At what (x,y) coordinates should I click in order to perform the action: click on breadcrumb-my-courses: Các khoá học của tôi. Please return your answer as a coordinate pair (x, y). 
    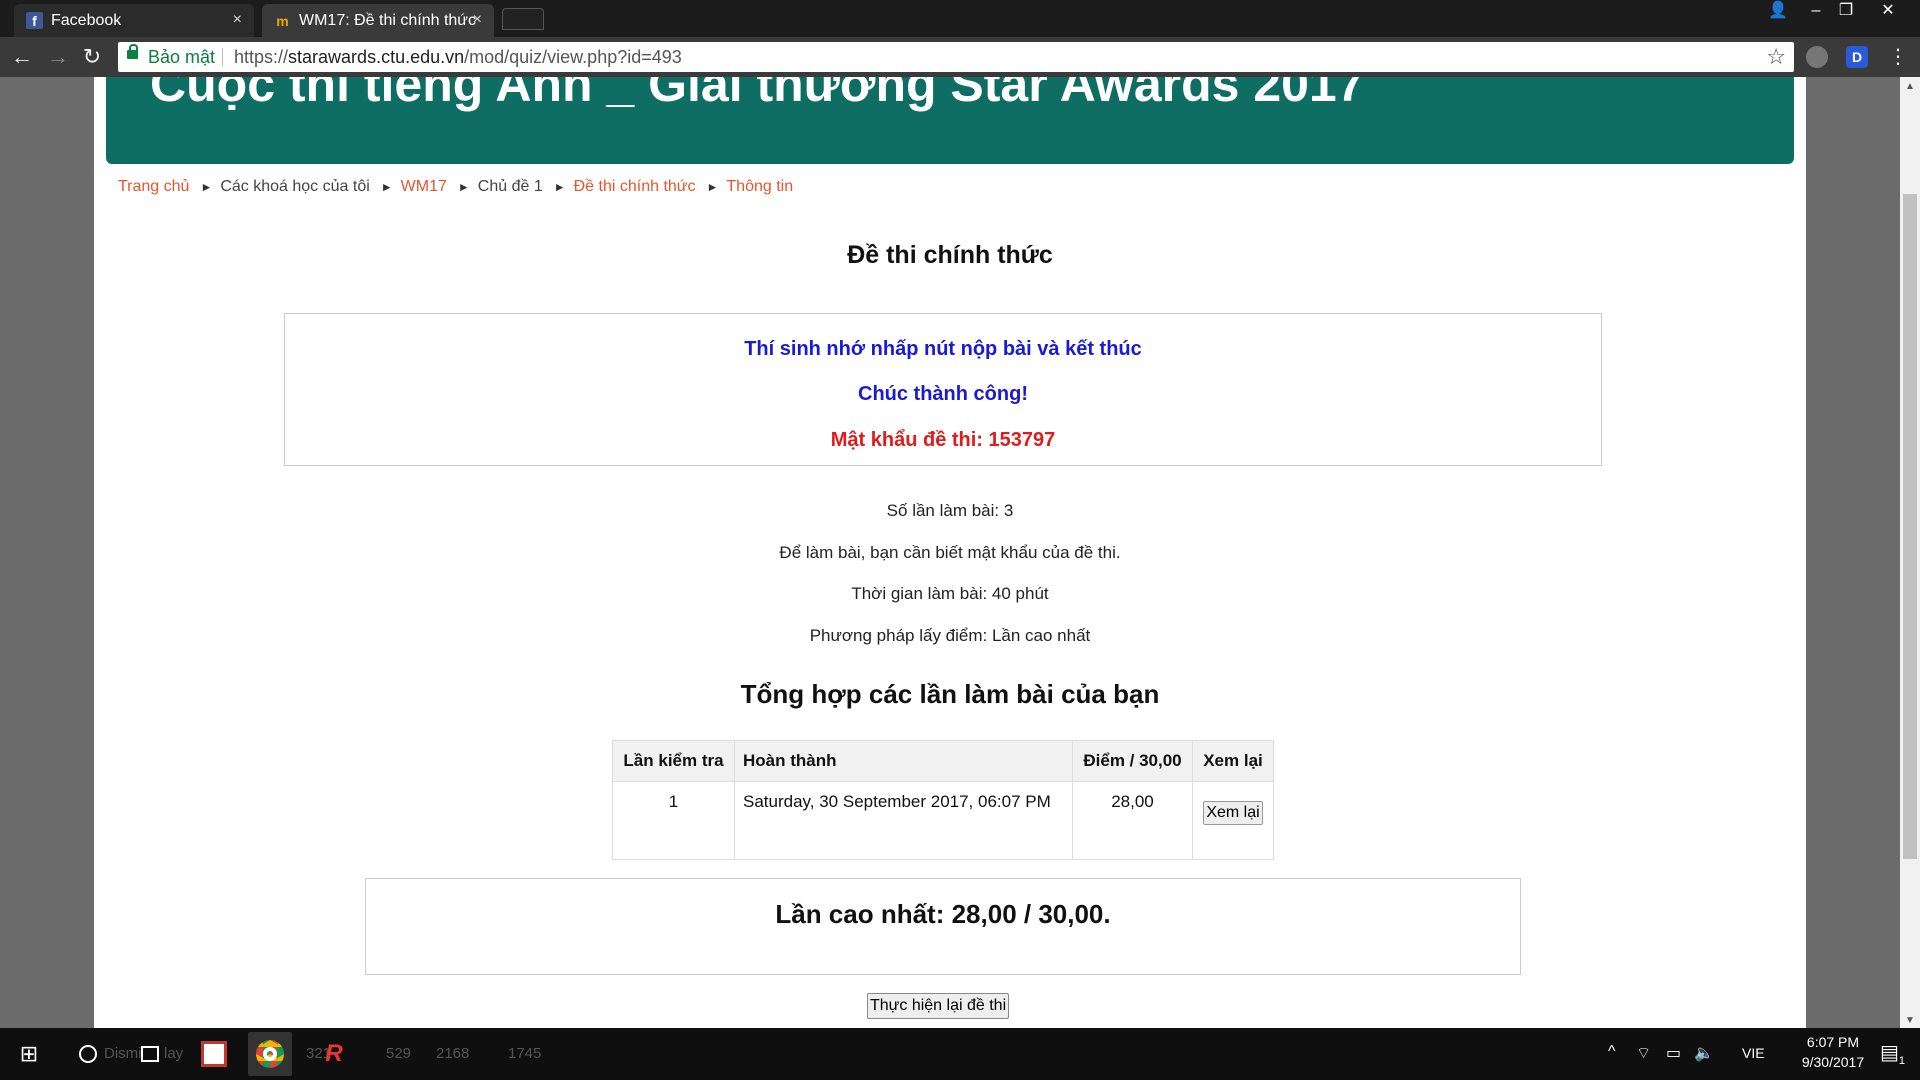
    Looking at the image, I should click on (295, 186).